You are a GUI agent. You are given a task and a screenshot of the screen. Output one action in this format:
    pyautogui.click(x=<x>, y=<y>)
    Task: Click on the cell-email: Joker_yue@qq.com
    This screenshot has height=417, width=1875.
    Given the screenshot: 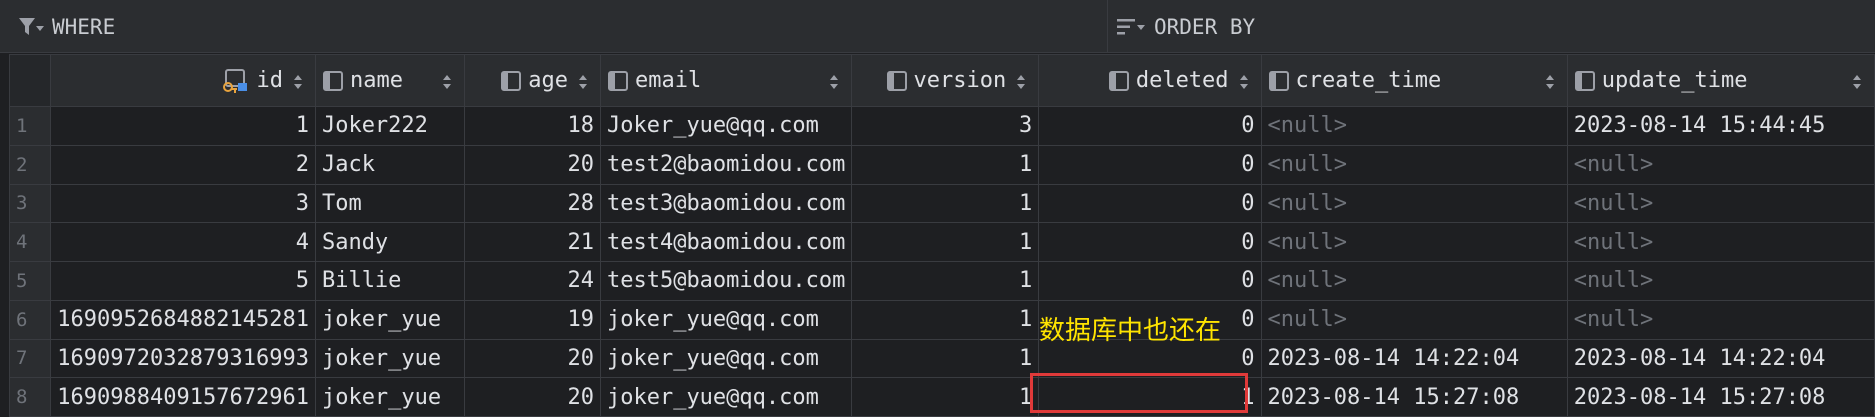 What is the action you would take?
    pyautogui.click(x=726, y=126)
    